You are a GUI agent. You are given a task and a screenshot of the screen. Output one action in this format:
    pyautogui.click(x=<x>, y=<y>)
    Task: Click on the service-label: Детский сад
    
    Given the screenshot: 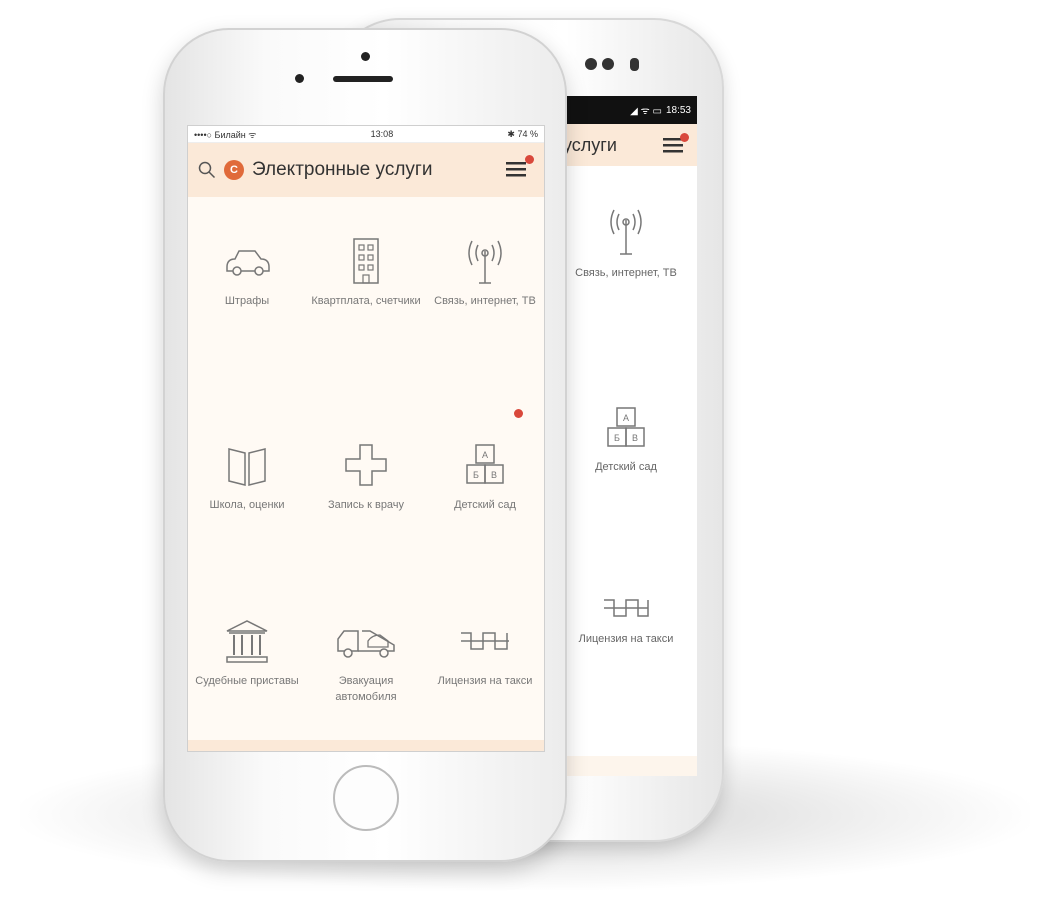 What is the action you would take?
    pyautogui.click(x=485, y=505)
    